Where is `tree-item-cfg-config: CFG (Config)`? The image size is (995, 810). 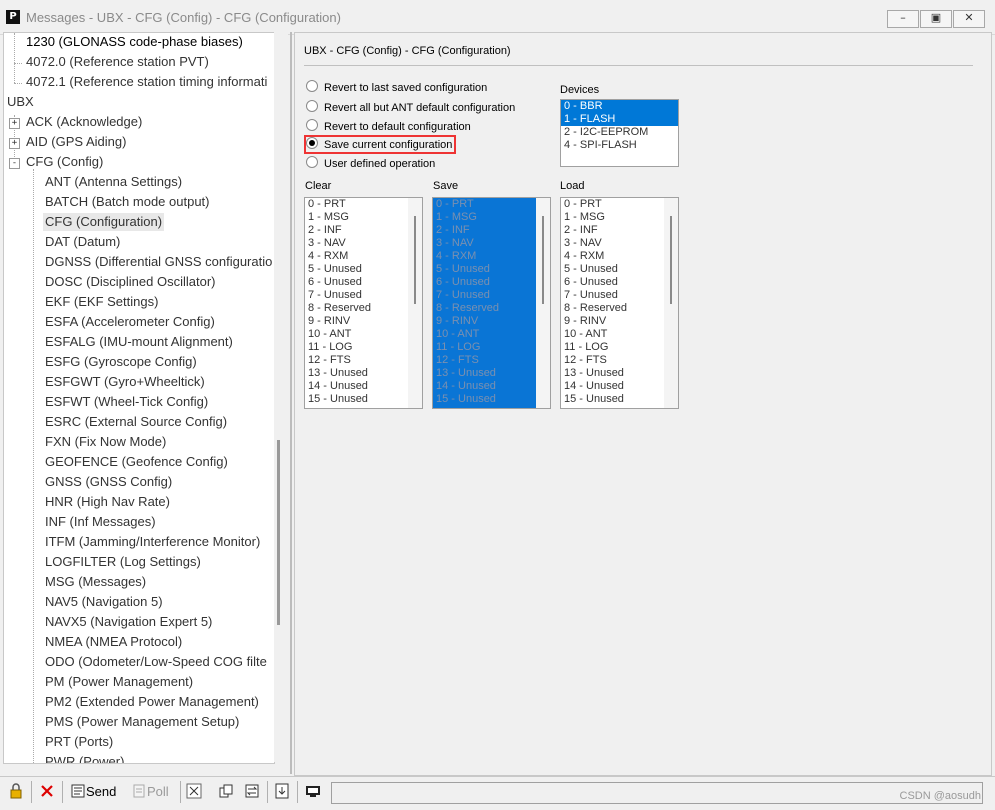
tree-item-cfg-config: CFG (Config) is located at coordinates (64, 162).